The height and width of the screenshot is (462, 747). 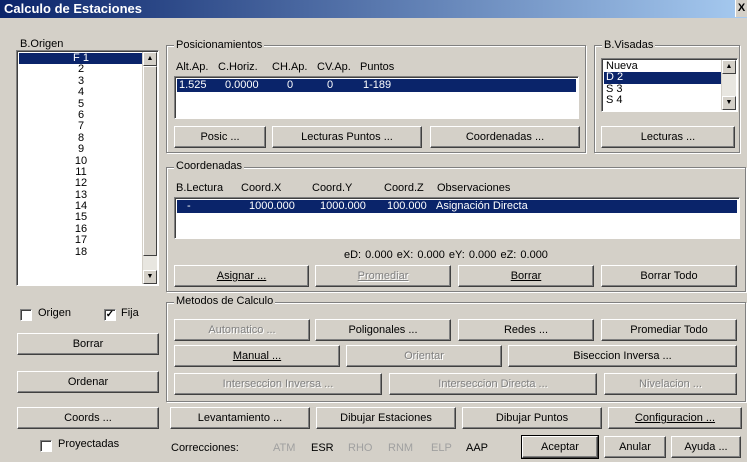 What do you see at coordinates (42, 44) in the screenshot?
I see `origen-label: B.Origen` at bounding box center [42, 44].